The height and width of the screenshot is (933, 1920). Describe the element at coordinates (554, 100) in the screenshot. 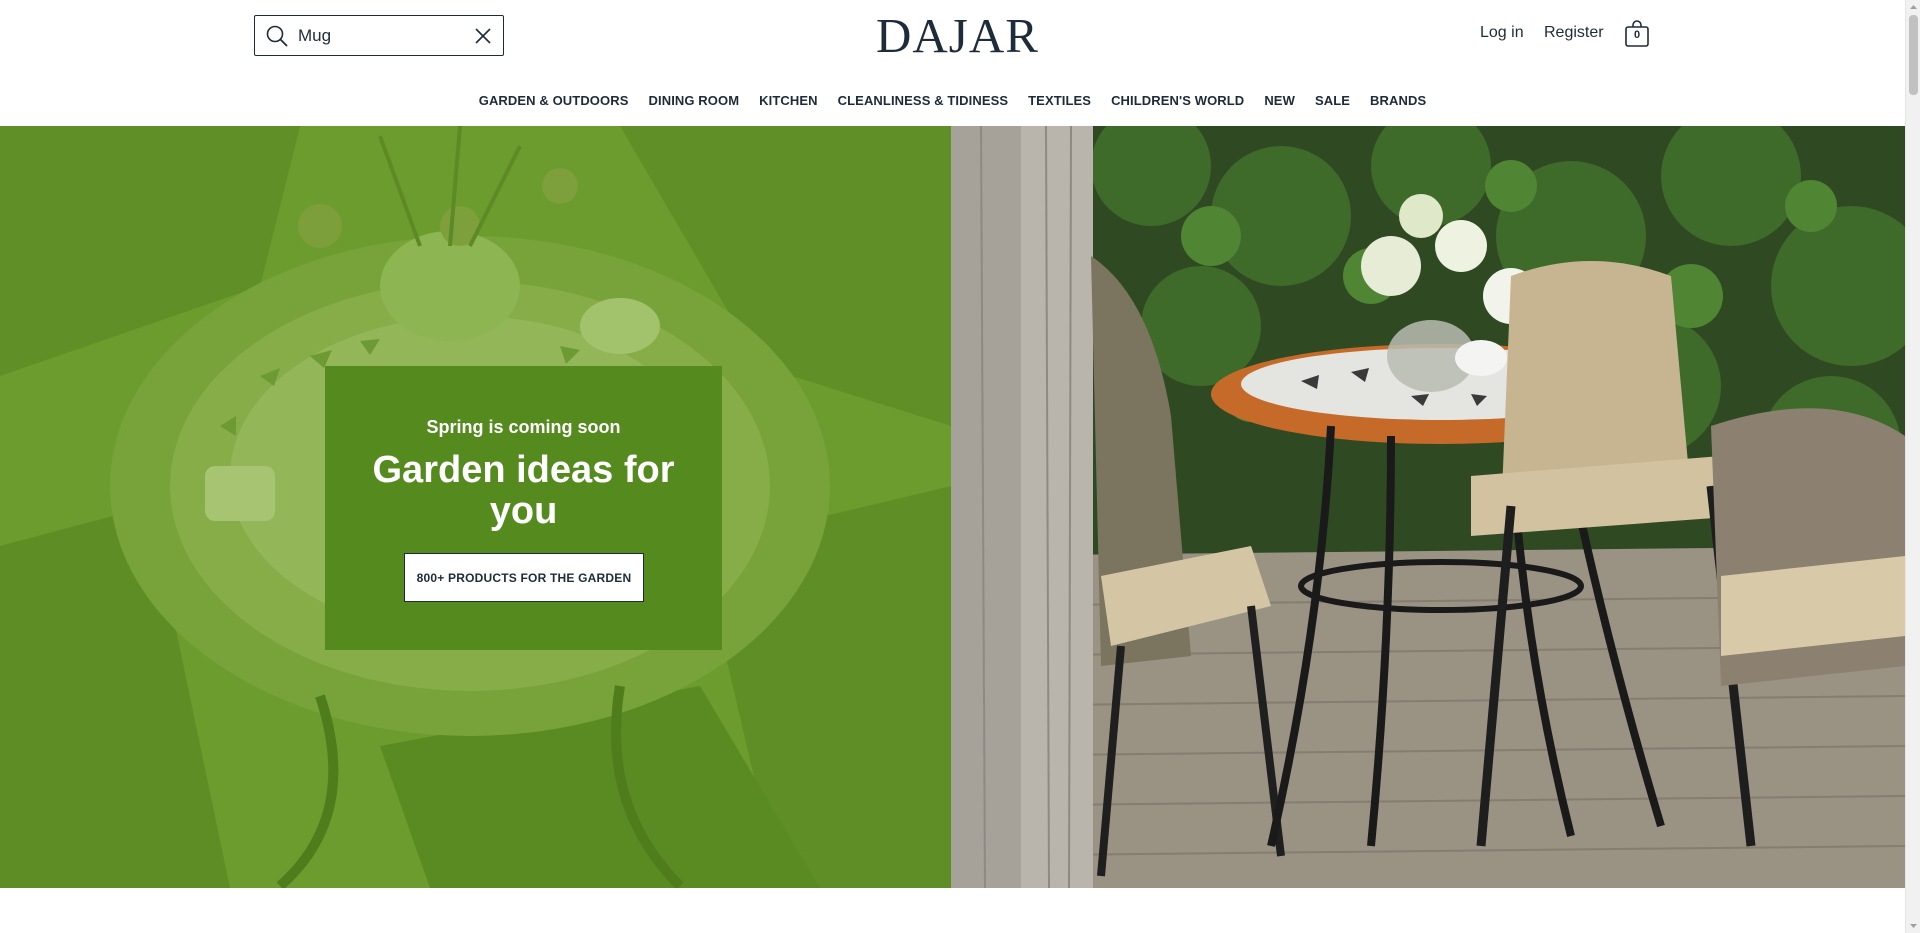

I see `nav-item-garden-outdoors: GARDEN & OUTDOORS` at that location.